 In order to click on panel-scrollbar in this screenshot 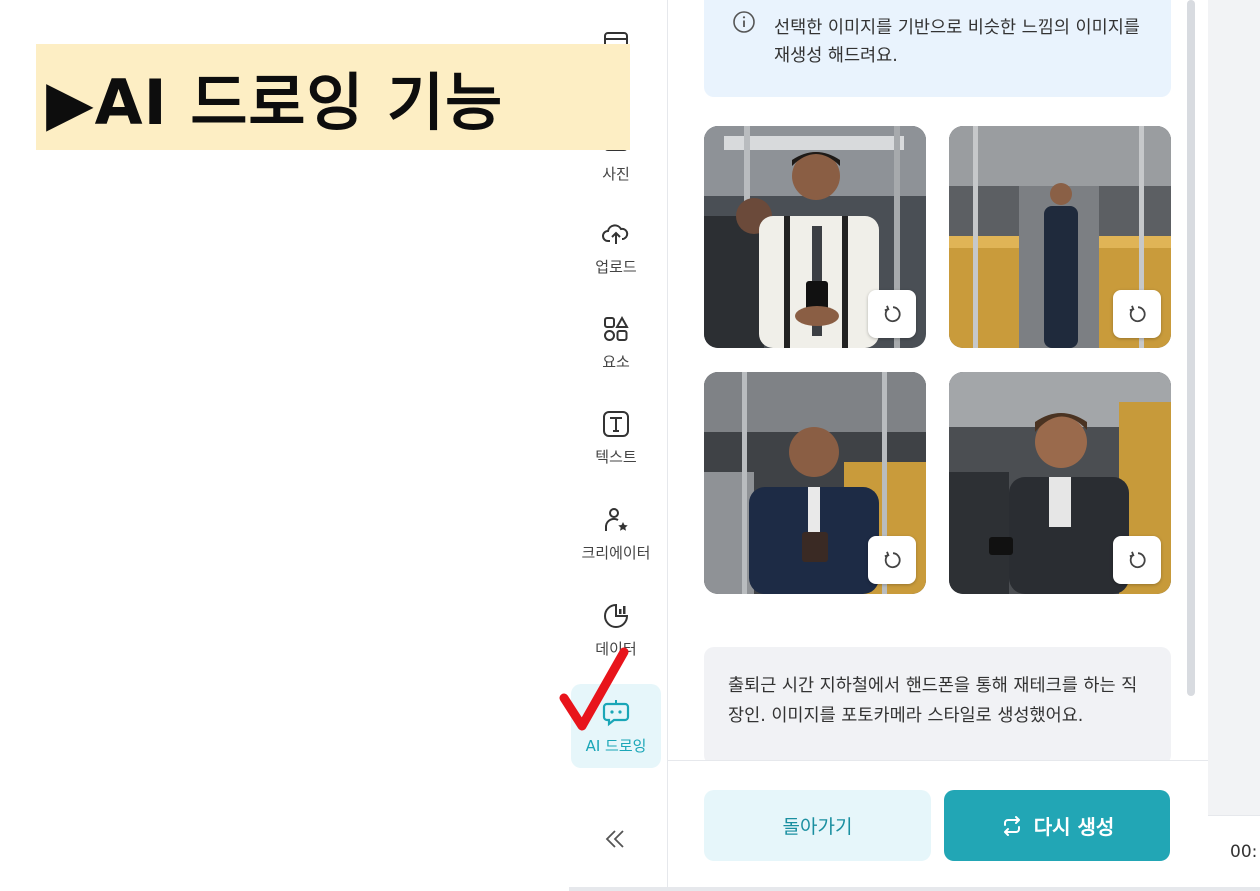, I will do `click(1191, 348)`.